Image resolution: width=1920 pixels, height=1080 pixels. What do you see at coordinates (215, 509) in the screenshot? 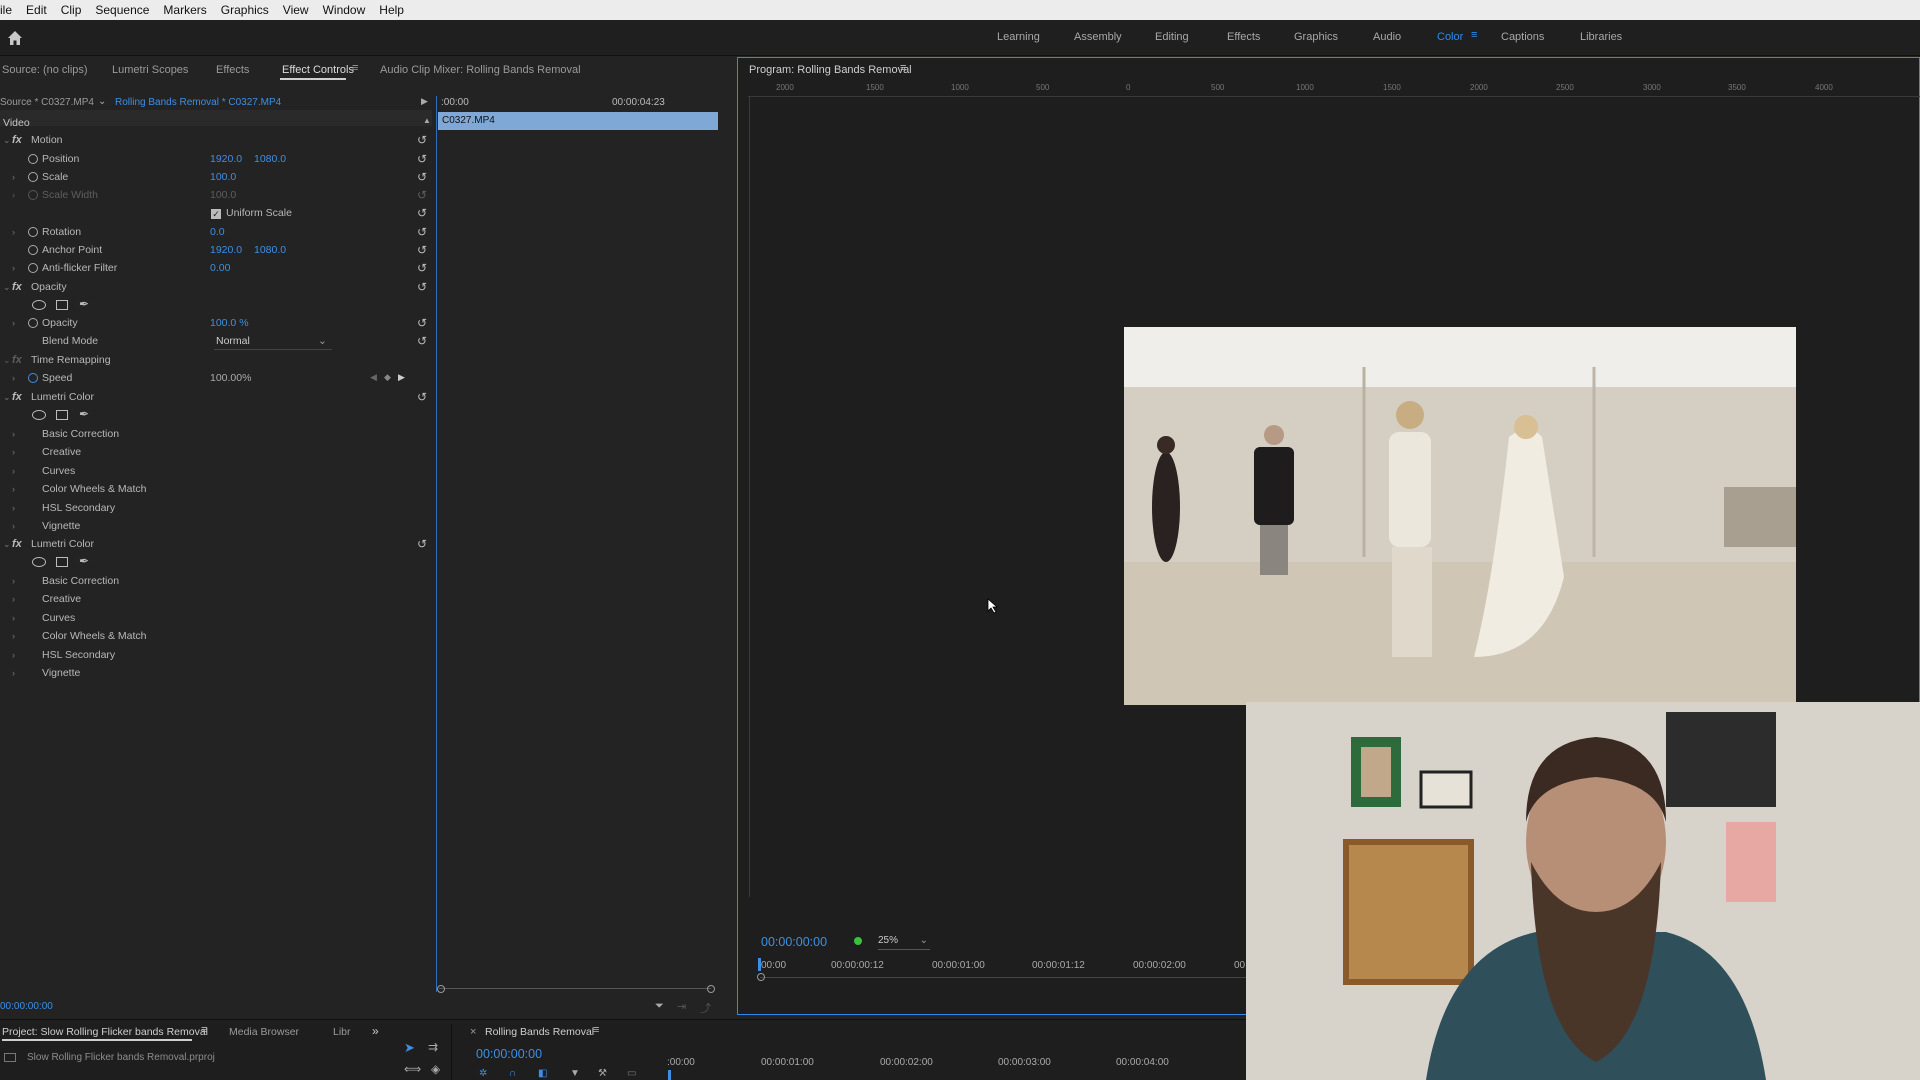
I see `lumetri-section-row: › HSL Secondary` at bounding box center [215, 509].